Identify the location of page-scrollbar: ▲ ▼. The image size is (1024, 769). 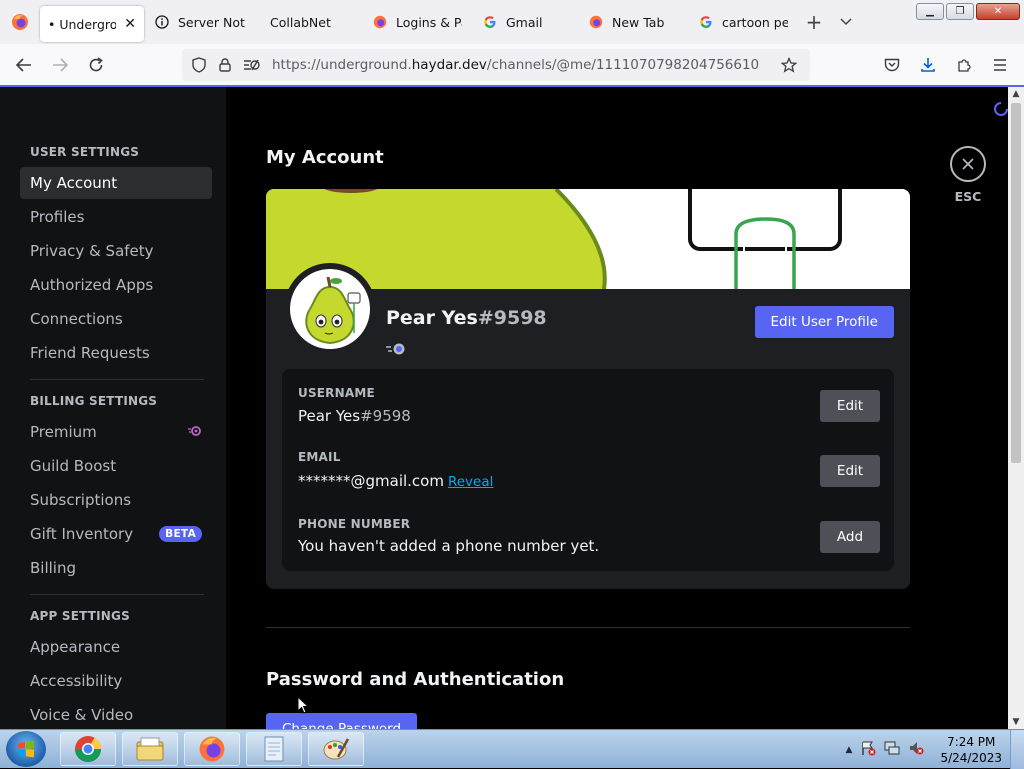
(1016, 408).